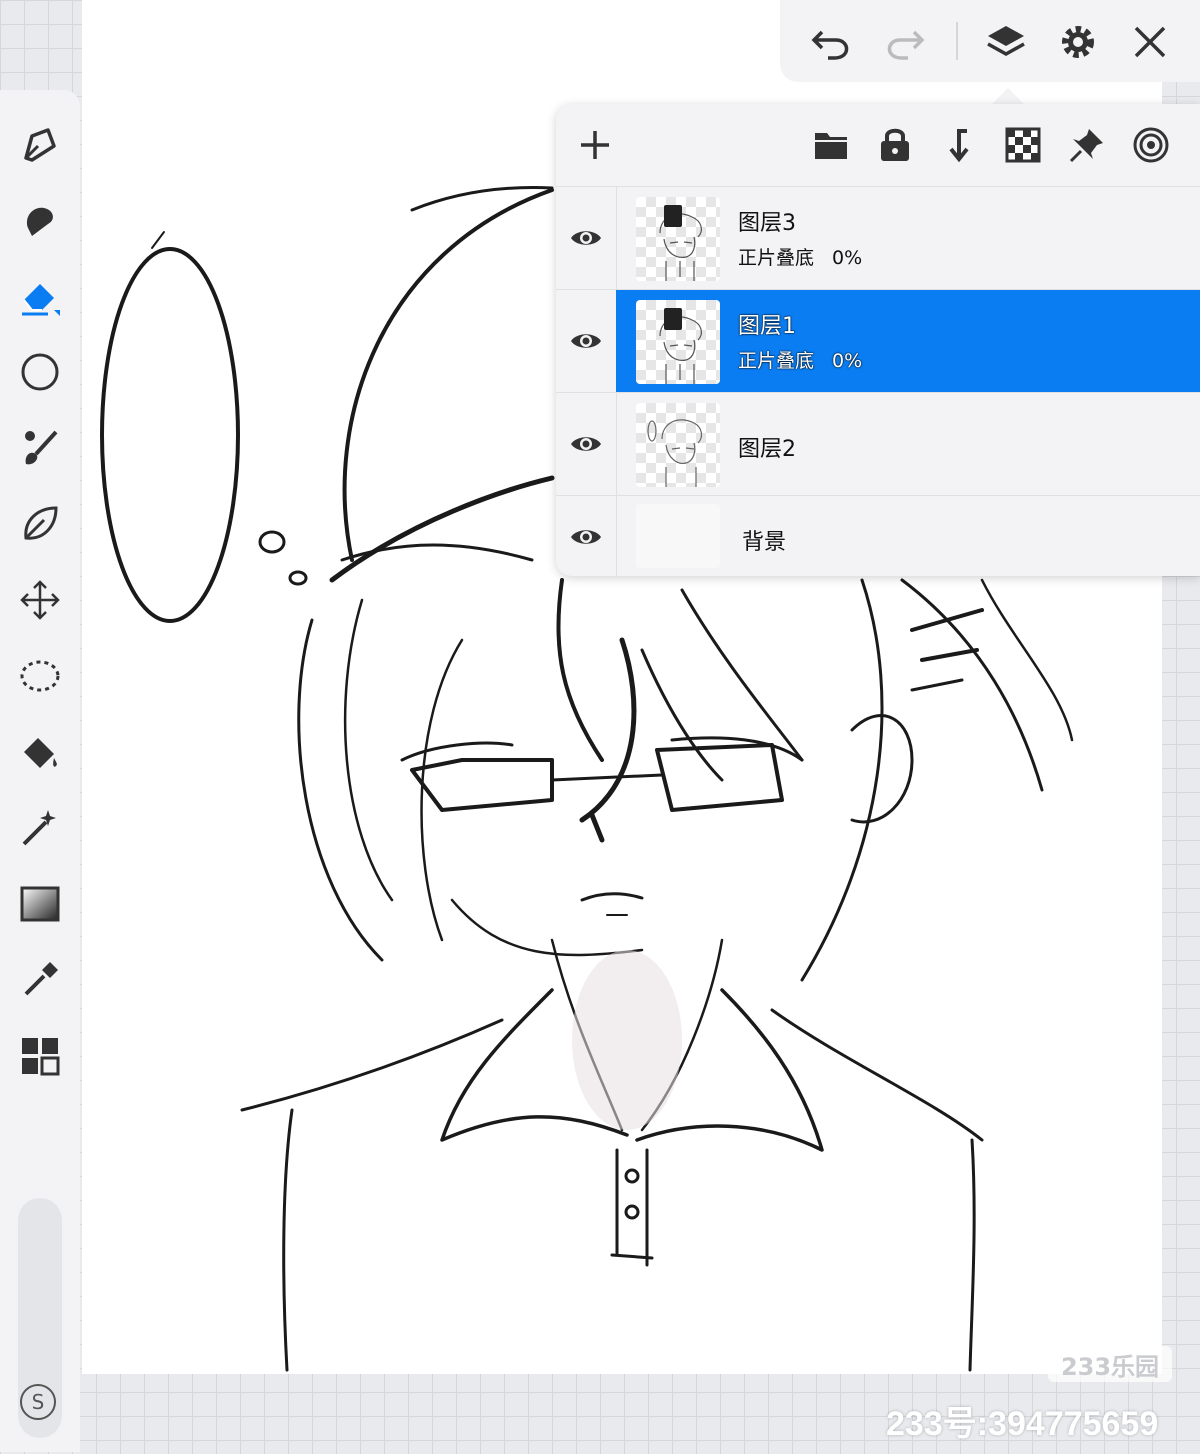 The image size is (1200, 1454). Describe the element at coordinates (1022, 1424) in the screenshot. I see `watermark-id: 233号:394775659` at that location.